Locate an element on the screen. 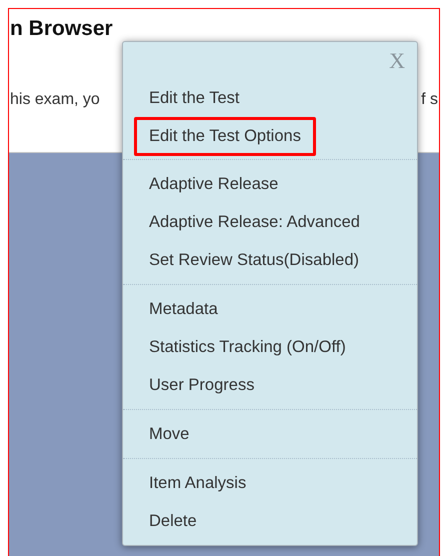 This screenshot has width=442, height=556. menu-item: User Progress is located at coordinates (202, 385).